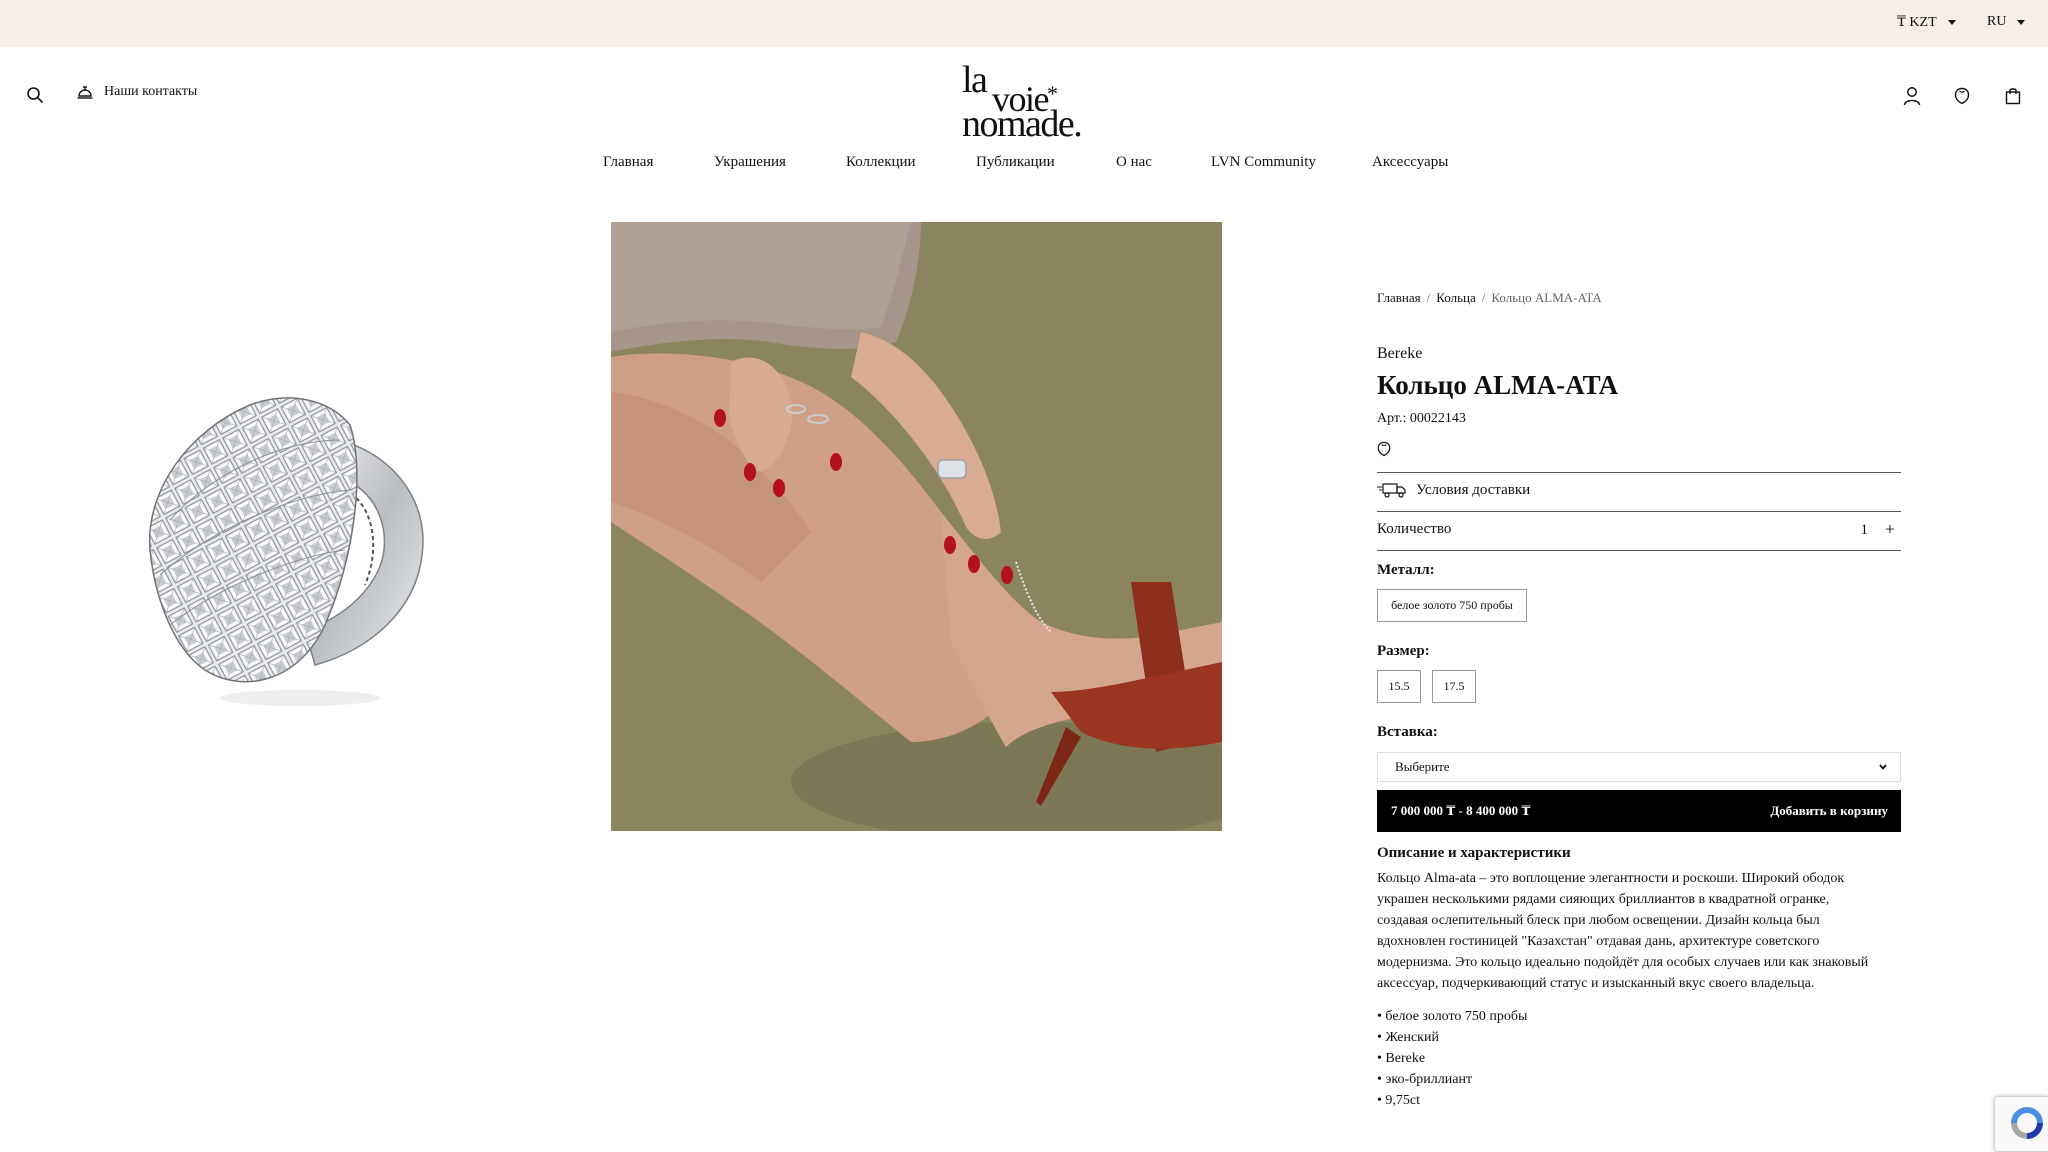  Describe the element at coordinates (1399, 686) in the screenshot. I see `size-option: 15.5` at that location.